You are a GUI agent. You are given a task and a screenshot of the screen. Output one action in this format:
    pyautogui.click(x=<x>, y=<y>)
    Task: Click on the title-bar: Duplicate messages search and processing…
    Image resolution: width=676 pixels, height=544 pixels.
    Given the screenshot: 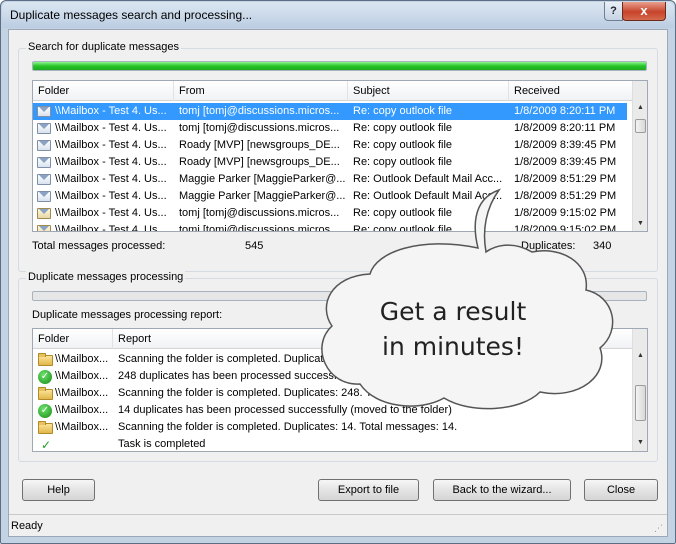 What is the action you would take?
    pyautogui.click(x=338, y=15)
    